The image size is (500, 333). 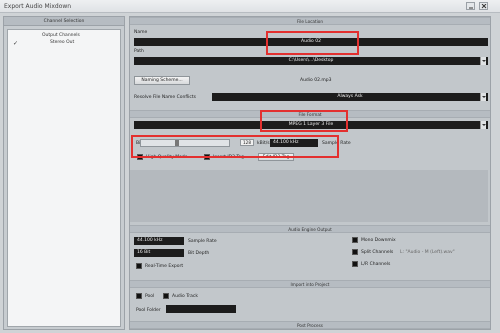 I want to click on audio-track-label: Audio Track, so click(x=185, y=296).